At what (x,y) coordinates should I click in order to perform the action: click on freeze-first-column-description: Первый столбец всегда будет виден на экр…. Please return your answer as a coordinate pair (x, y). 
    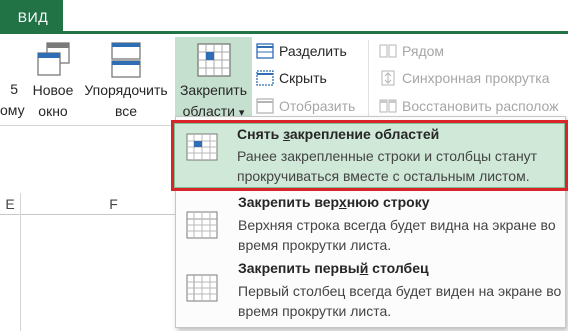
    Looking at the image, I should click on (400, 301).